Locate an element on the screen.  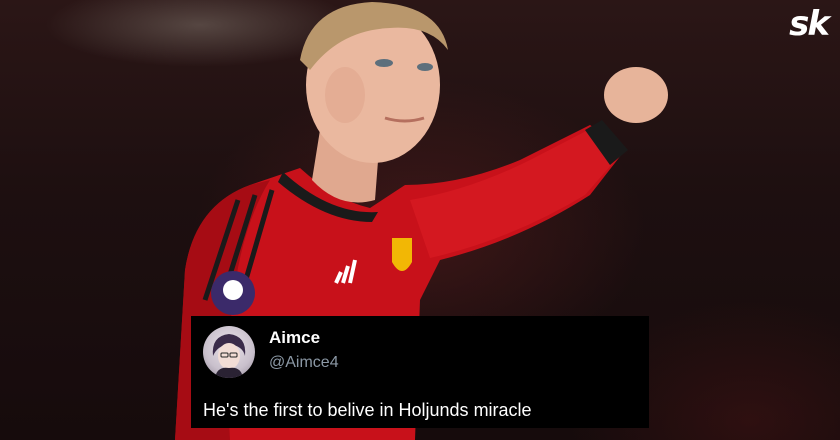
club-crest-badge is located at coordinates (402, 254).